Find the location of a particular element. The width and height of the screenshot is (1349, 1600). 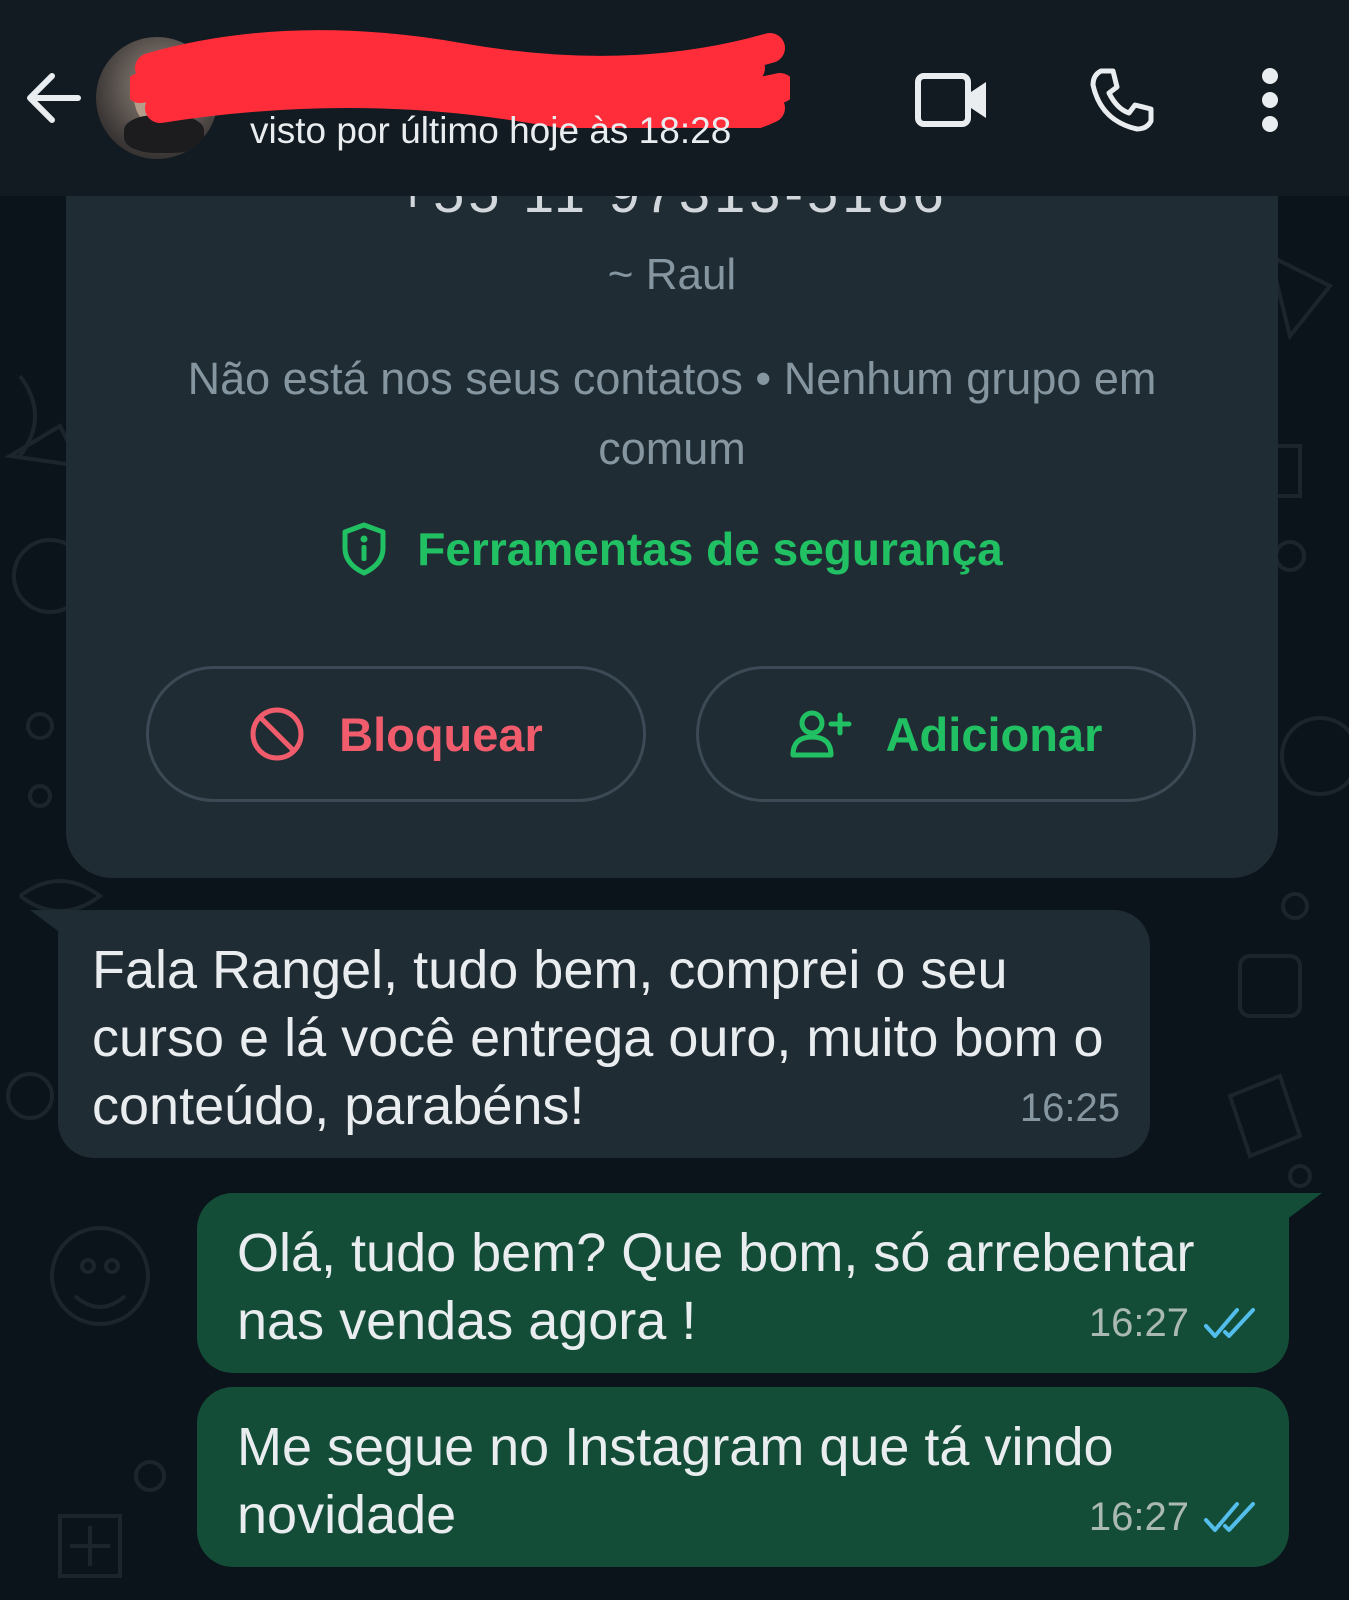

shield-icon is located at coordinates (364, 549).